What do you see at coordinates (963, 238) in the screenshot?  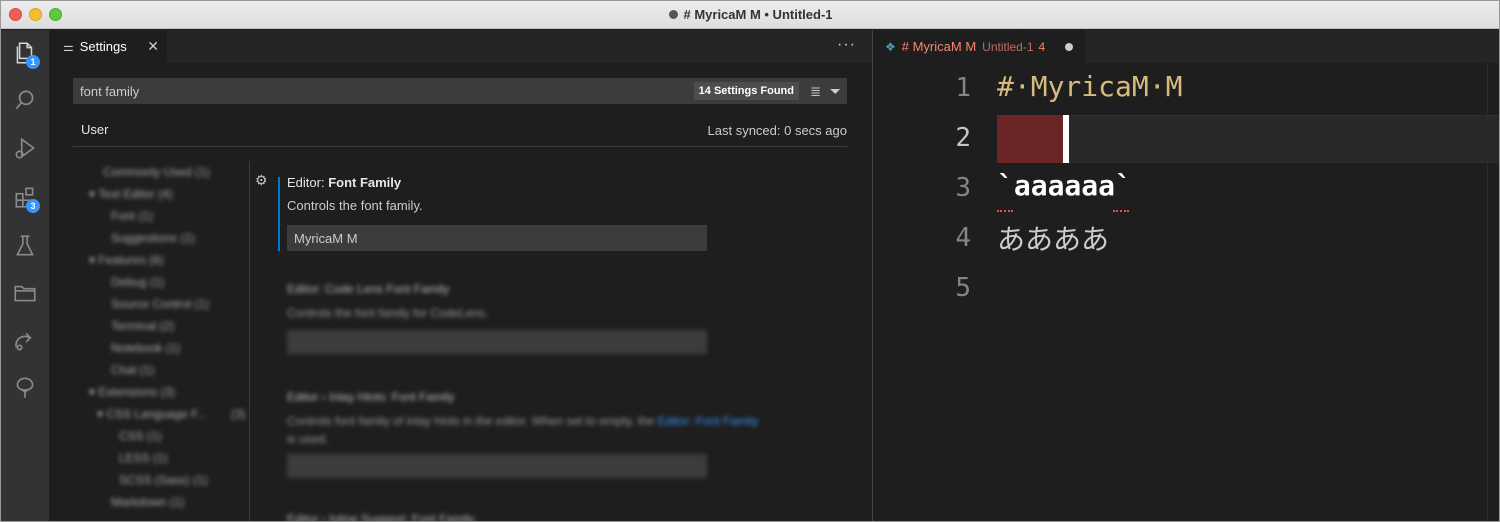 I see `line-number: 4` at bounding box center [963, 238].